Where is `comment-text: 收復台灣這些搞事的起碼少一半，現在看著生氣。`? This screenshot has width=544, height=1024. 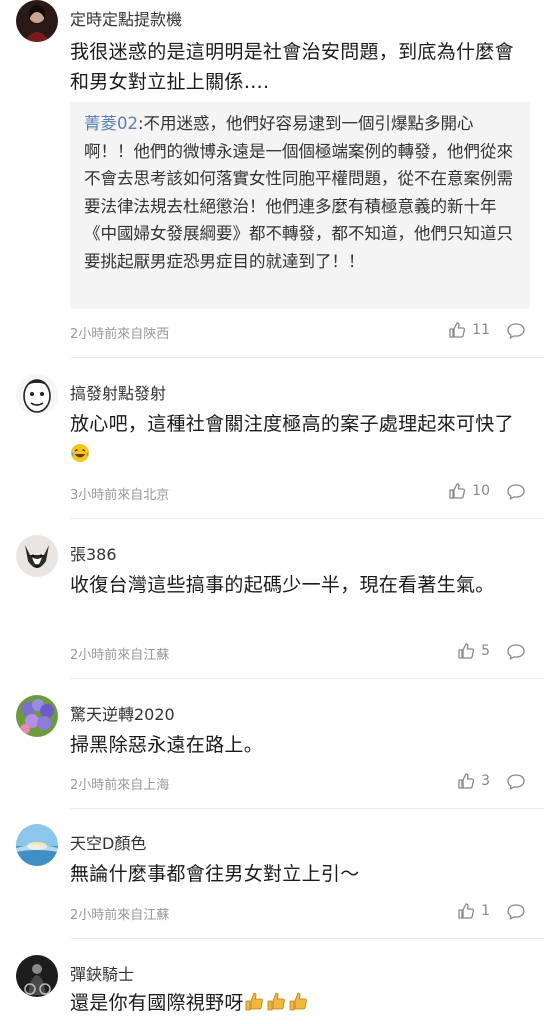 comment-text: 收復台灣這些搞事的起碼少一半，現在看著生氣。 is located at coordinates (282, 585).